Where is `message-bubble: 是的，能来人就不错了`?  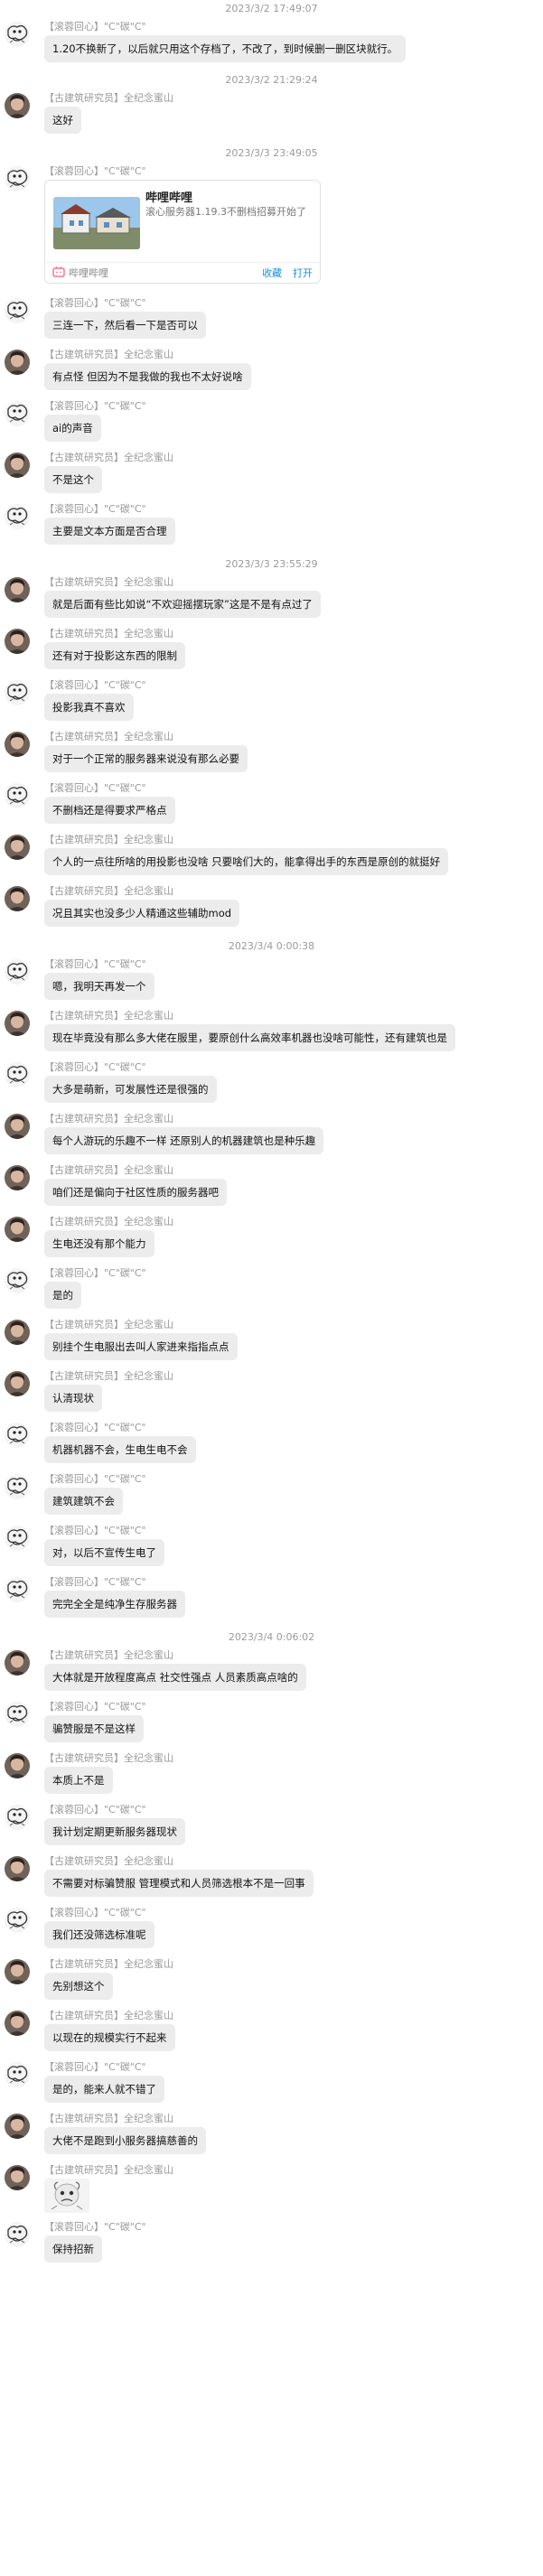 message-bubble: 是的，能来人就不错了 is located at coordinates (104, 2089).